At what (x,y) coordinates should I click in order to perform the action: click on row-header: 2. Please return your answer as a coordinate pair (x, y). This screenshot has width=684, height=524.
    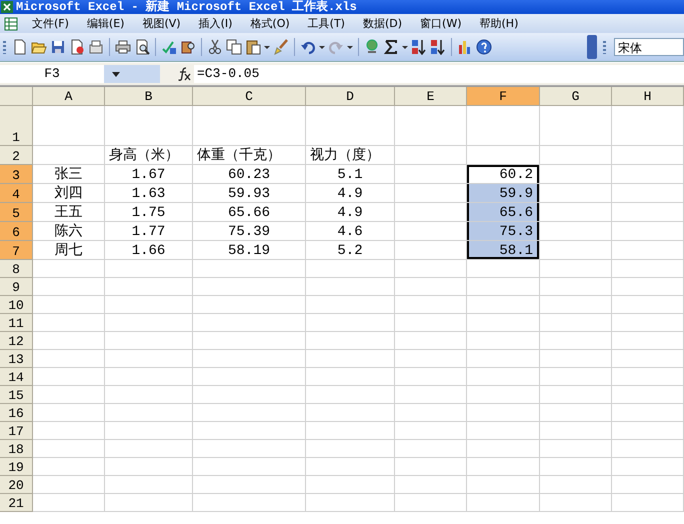
    Looking at the image, I should click on (16, 155).